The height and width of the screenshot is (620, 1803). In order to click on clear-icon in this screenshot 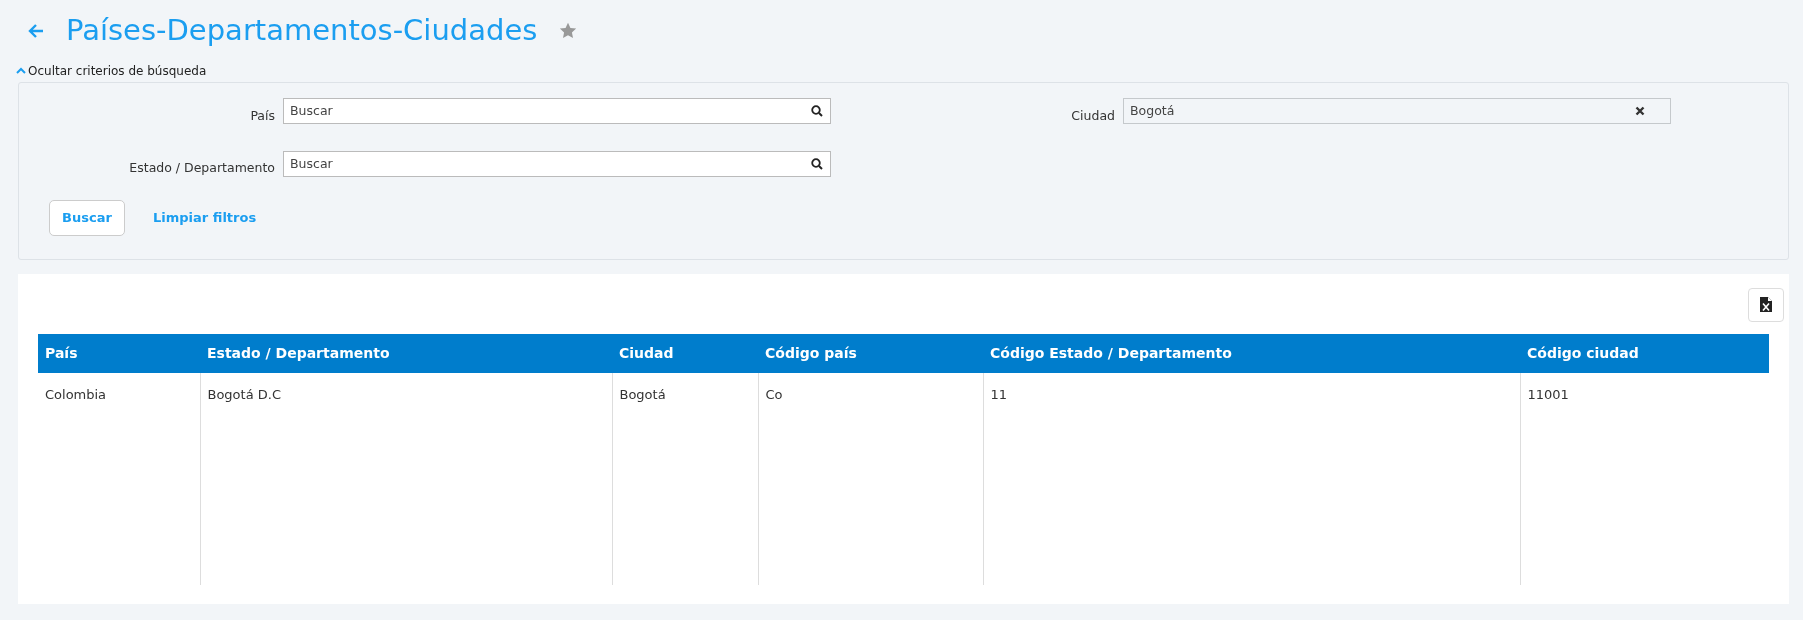, I will do `click(1640, 110)`.